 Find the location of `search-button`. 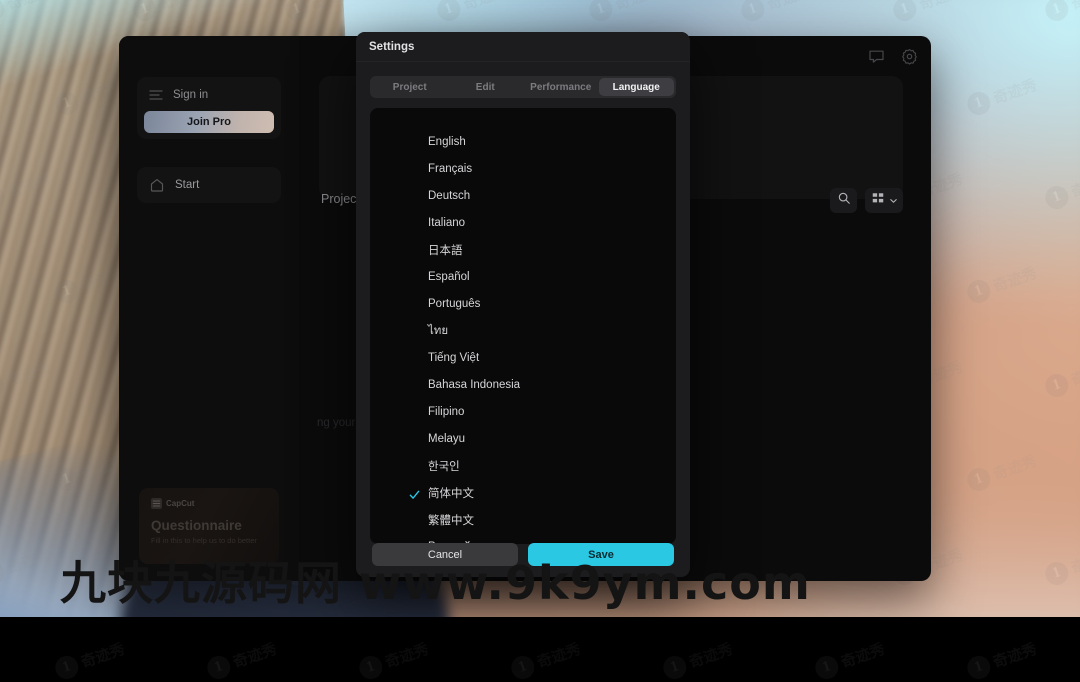

search-button is located at coordinates (843, 200).